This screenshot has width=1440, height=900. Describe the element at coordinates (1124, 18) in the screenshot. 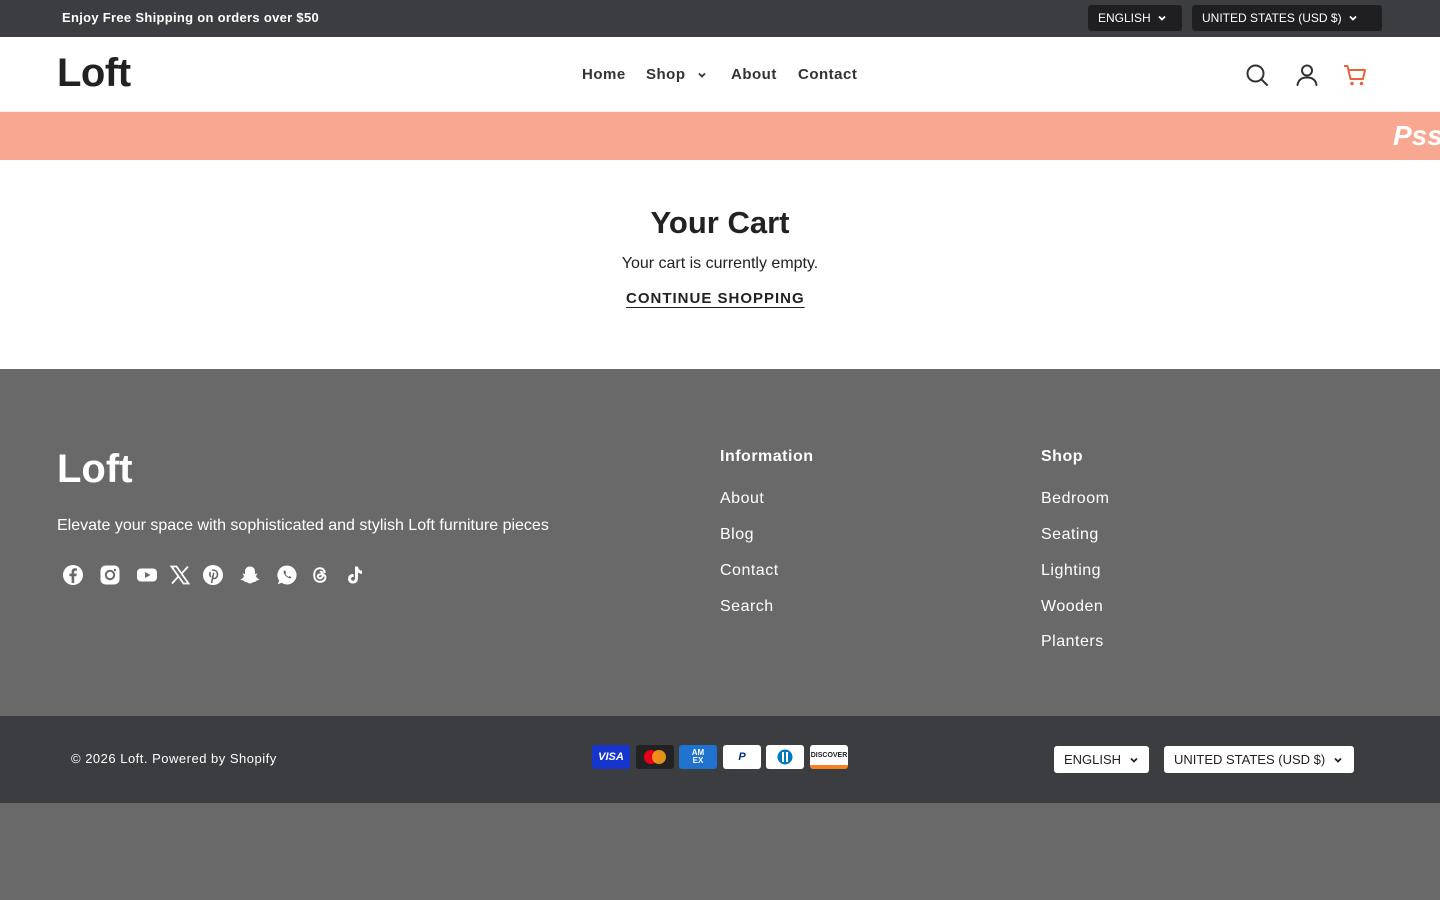

I see `language-selector-label: ENGLISH` at that location.